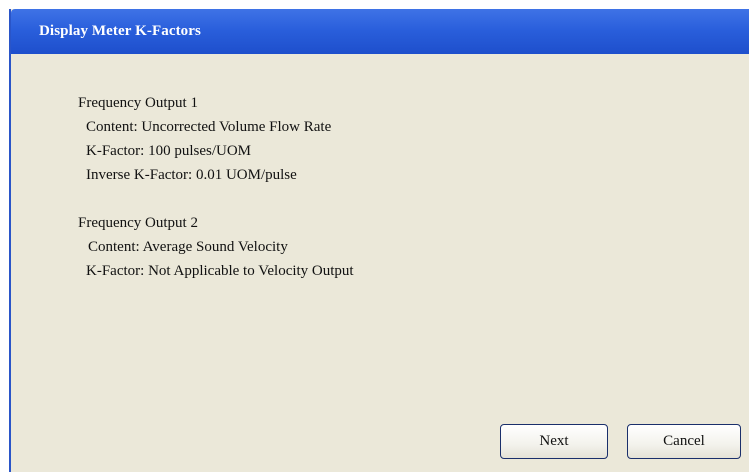 This screenshot has width=749, height=472. I want to click on frequency-output-2-heading: Frequency Output 2, so click(138, 223).